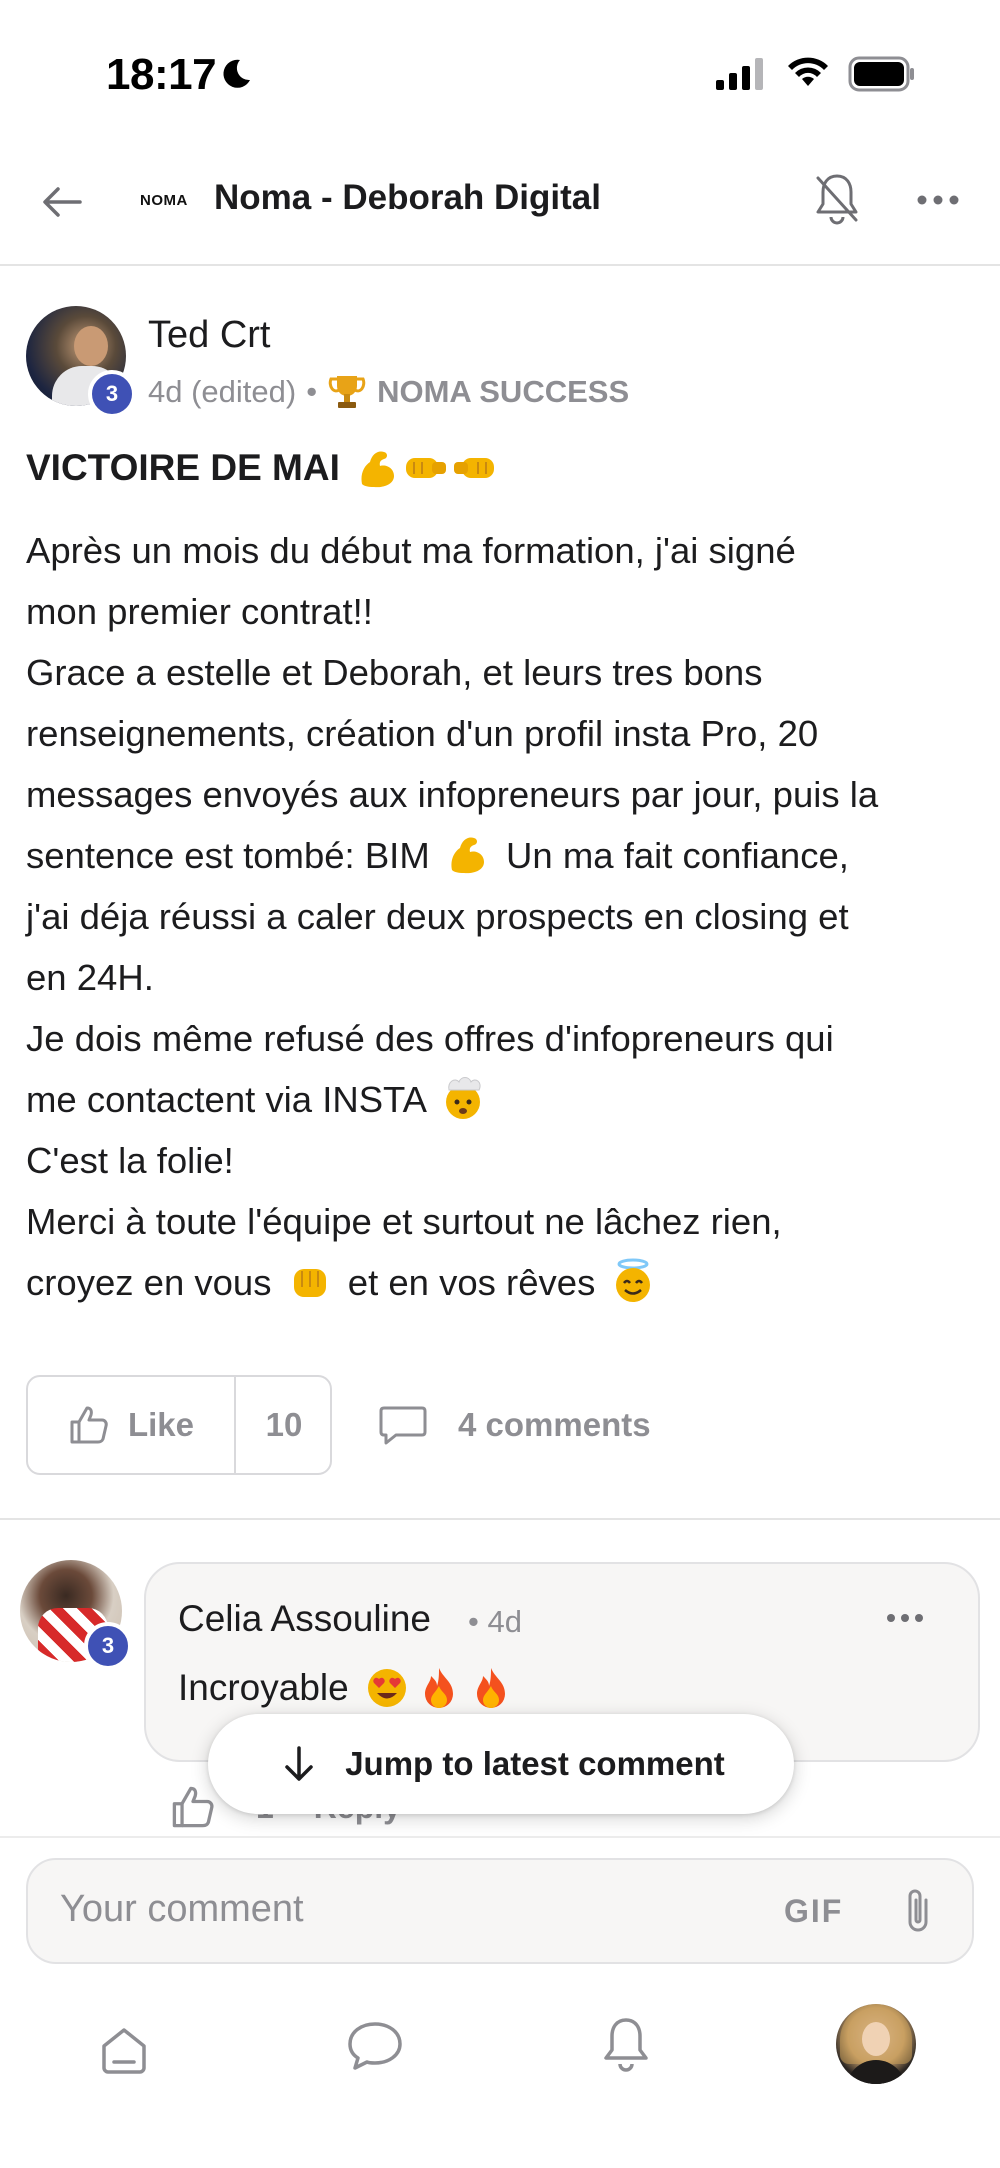 Image resolution: width=1000 pixels, height=2168 pixels. Describe the element at coordinates (62, 202) in the screenshot. I see `back-arrow-icon` at that location.